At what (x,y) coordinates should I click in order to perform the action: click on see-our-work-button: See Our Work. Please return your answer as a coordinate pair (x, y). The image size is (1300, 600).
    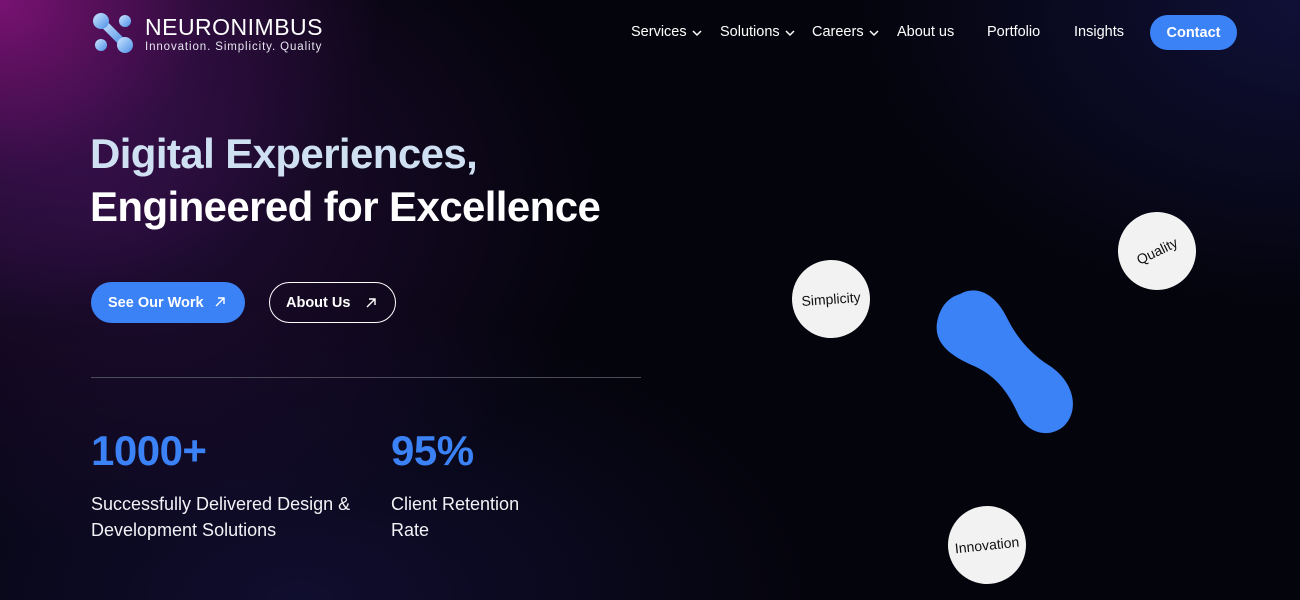
    Looking at the image, I should click on (168, 302).